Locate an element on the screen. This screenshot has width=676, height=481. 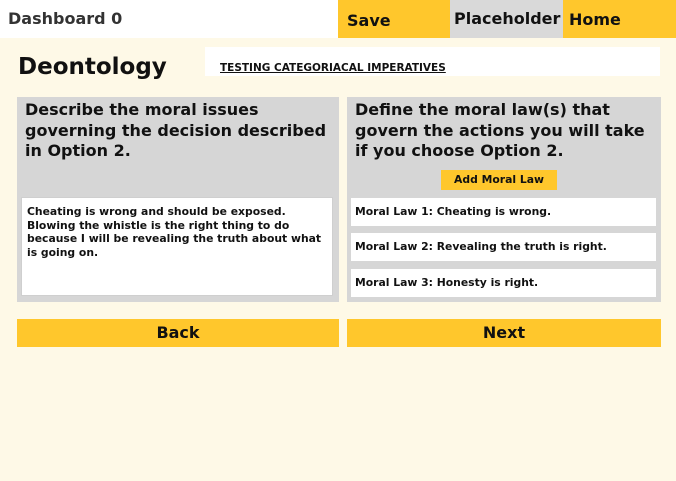
add-moral-law-button: Add Moral Law is located at coordinates (499, 180).